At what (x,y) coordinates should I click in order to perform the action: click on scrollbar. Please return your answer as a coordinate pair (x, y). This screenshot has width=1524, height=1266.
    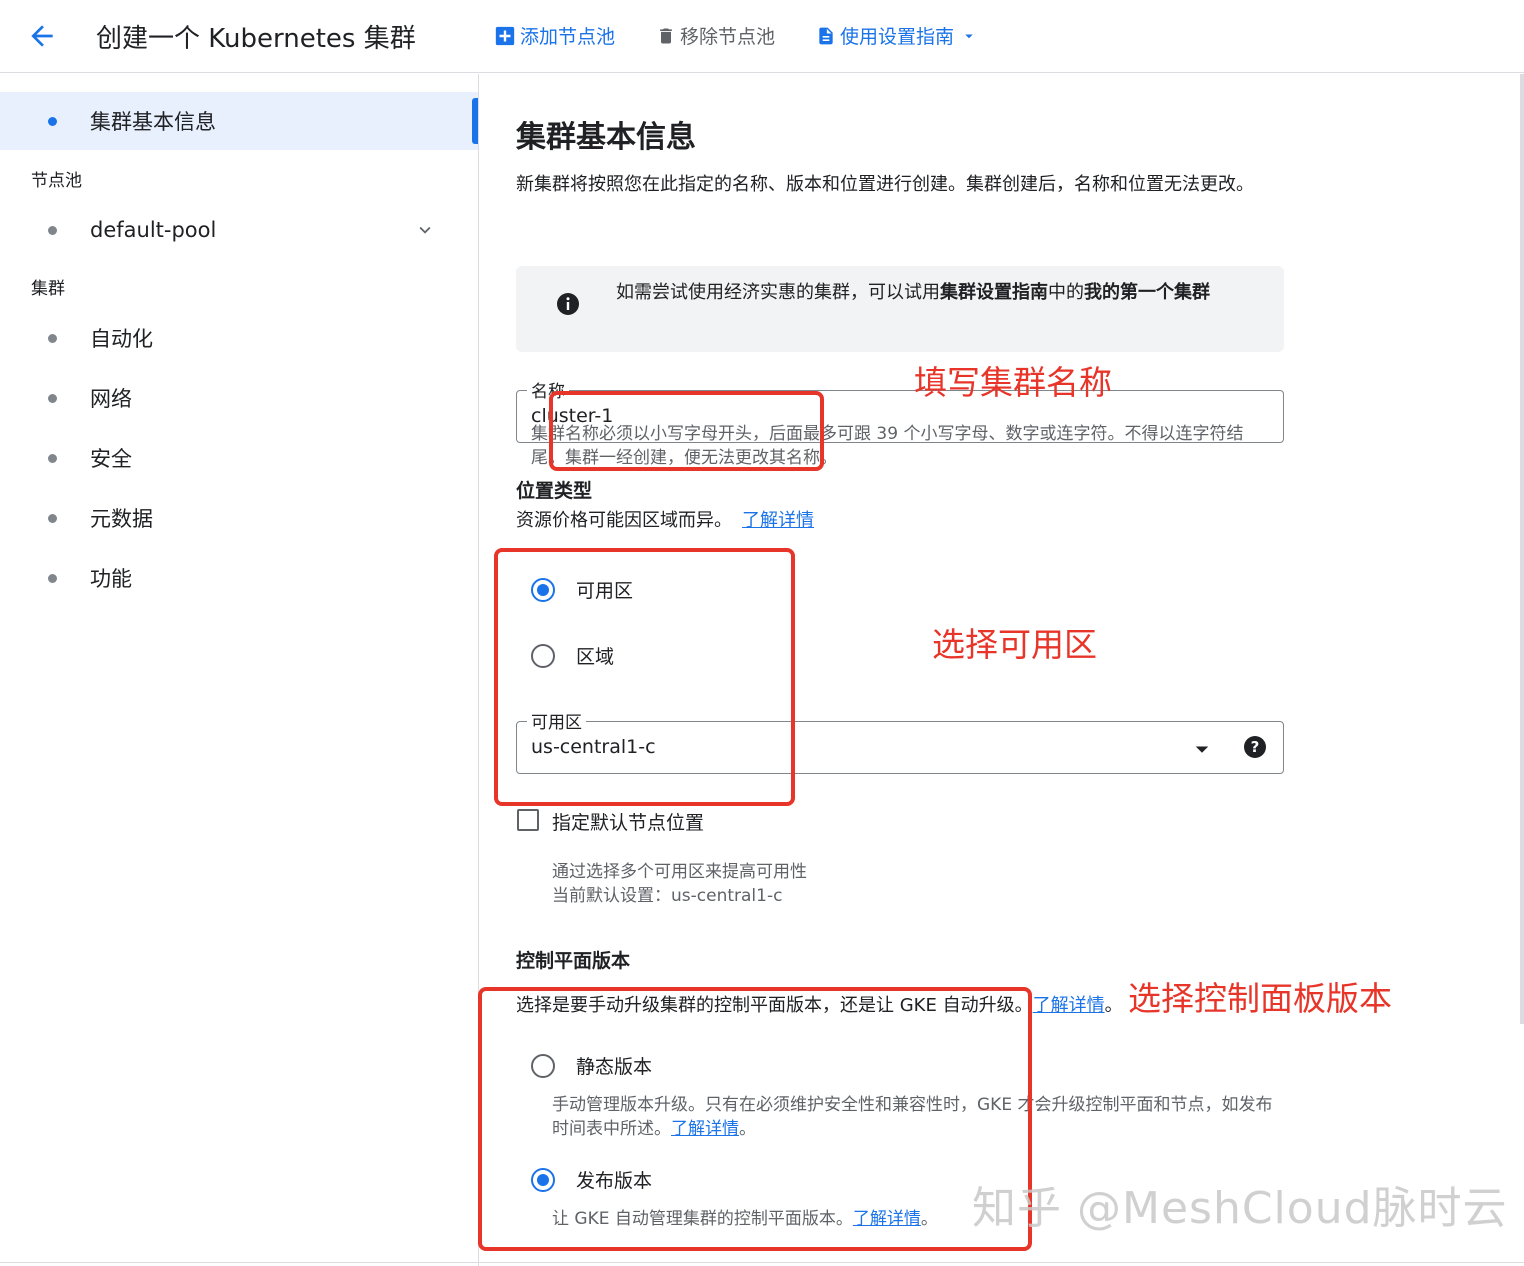
    Looking at the image, I should click on (1522, 549).